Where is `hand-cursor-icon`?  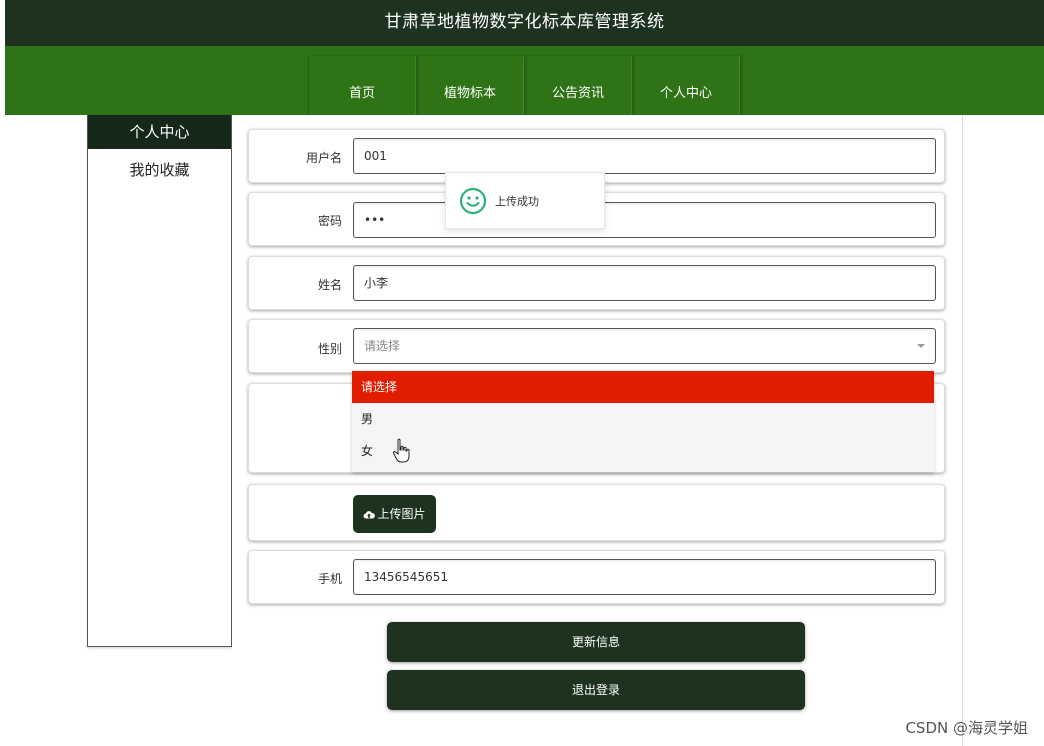
hand-cursor-icon is located at coordinates (401, 450).